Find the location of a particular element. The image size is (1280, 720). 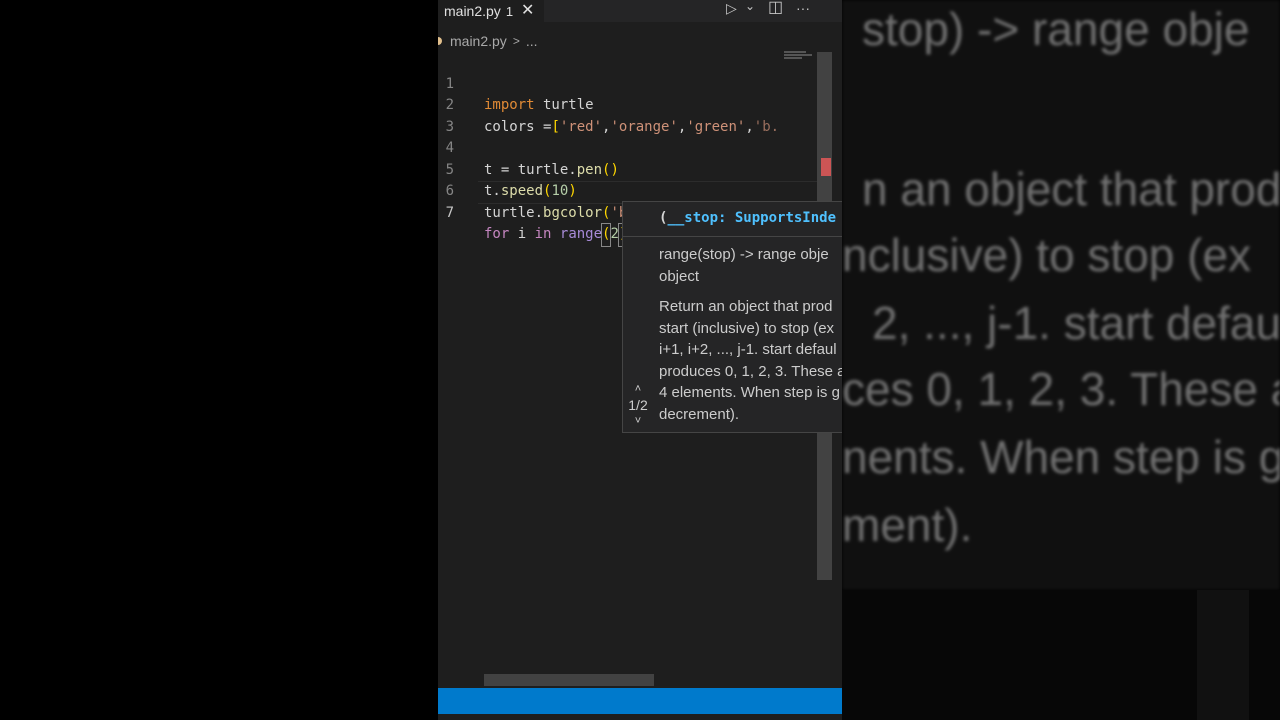

tab-bar: main2.py 1 ✕ ▷ ⌄ ◫ ··· is located at coordinates (640, 11).